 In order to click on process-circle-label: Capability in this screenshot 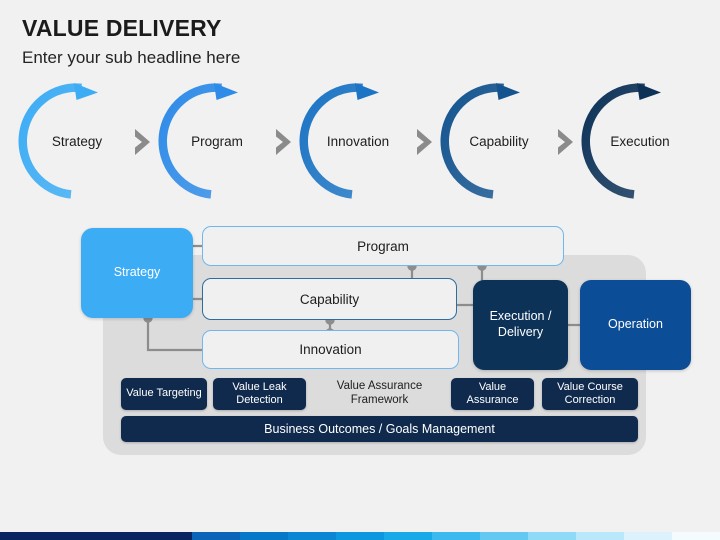, I will do `click(499, 141)`.